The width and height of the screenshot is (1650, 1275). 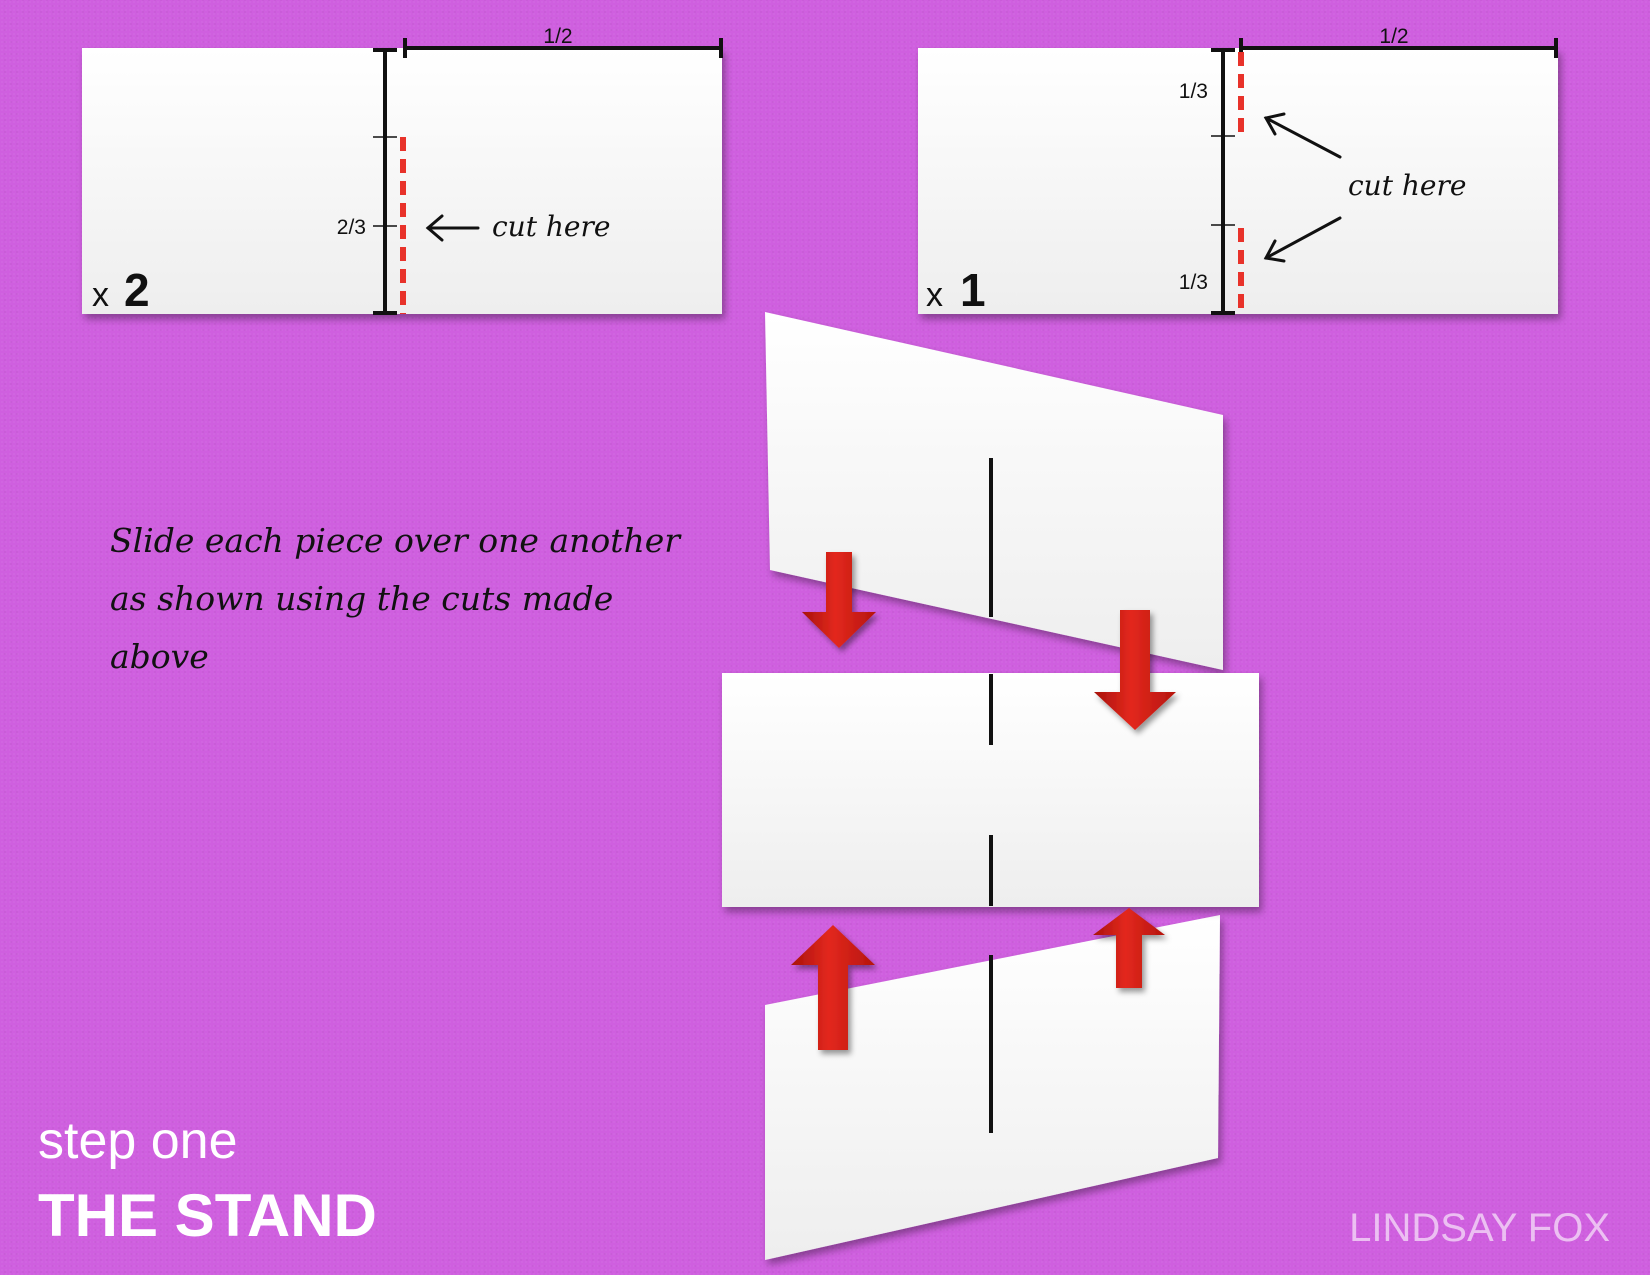 I want to click on top-third-label: 1/3, so click(x=1193, y=91).